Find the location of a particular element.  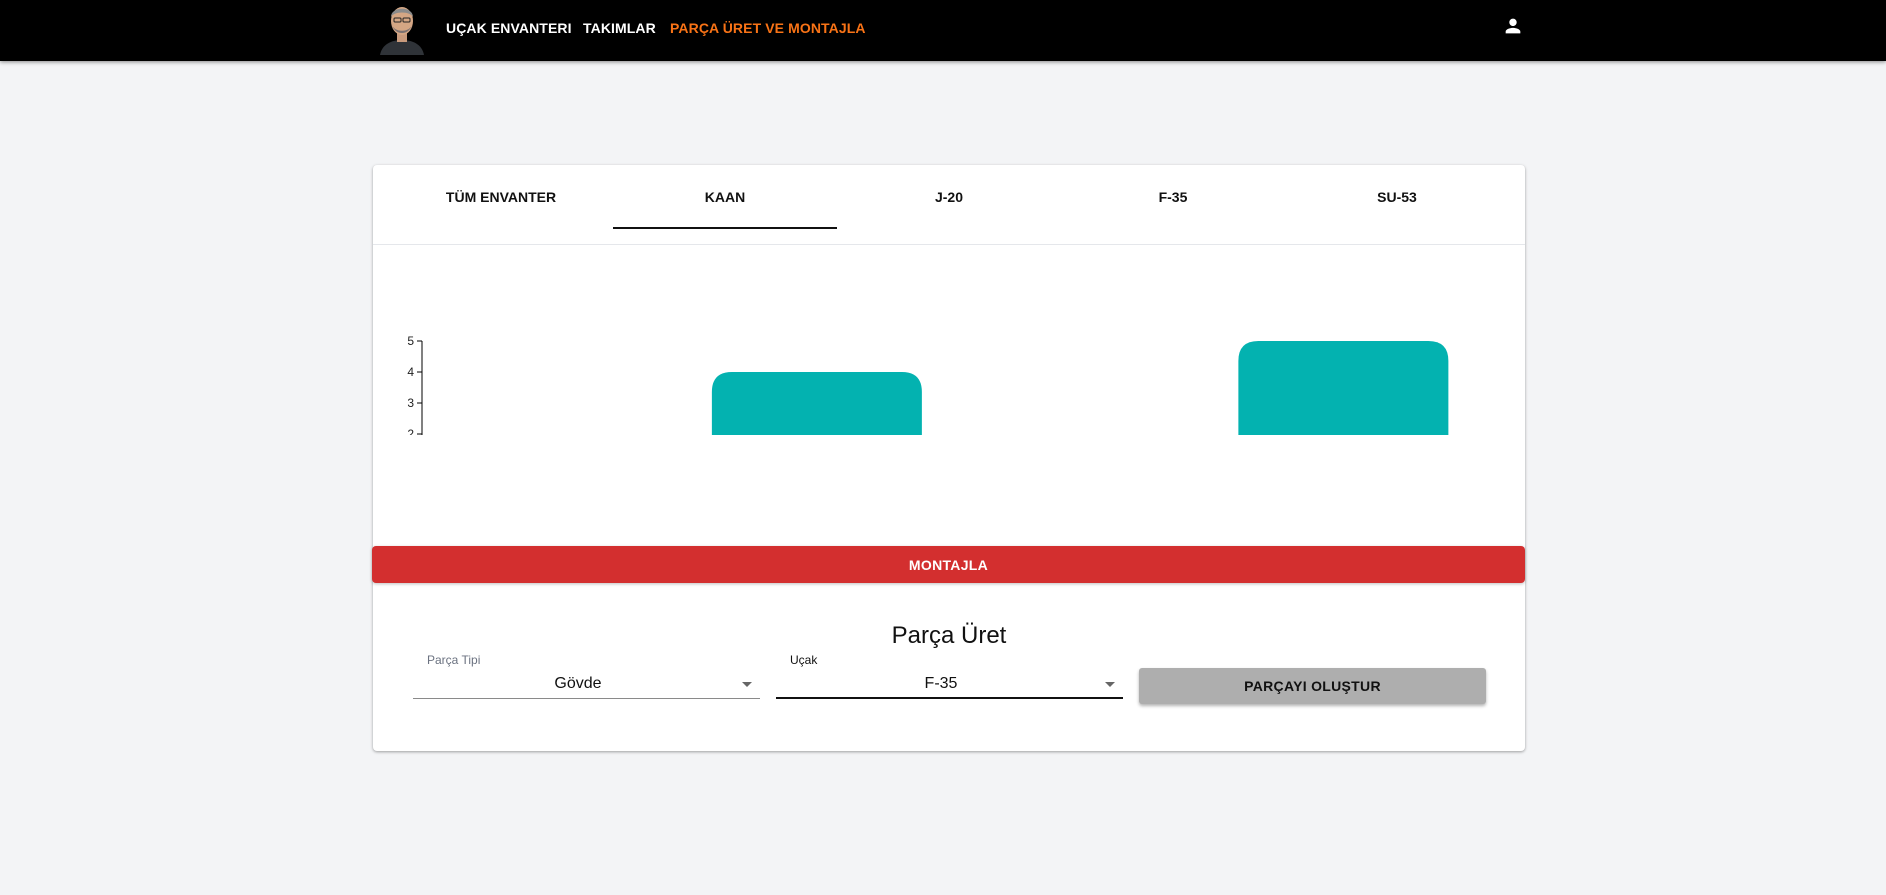

create-part-button: PARÇAYI OLUŞTUR is located at coordinates (1312, 686).